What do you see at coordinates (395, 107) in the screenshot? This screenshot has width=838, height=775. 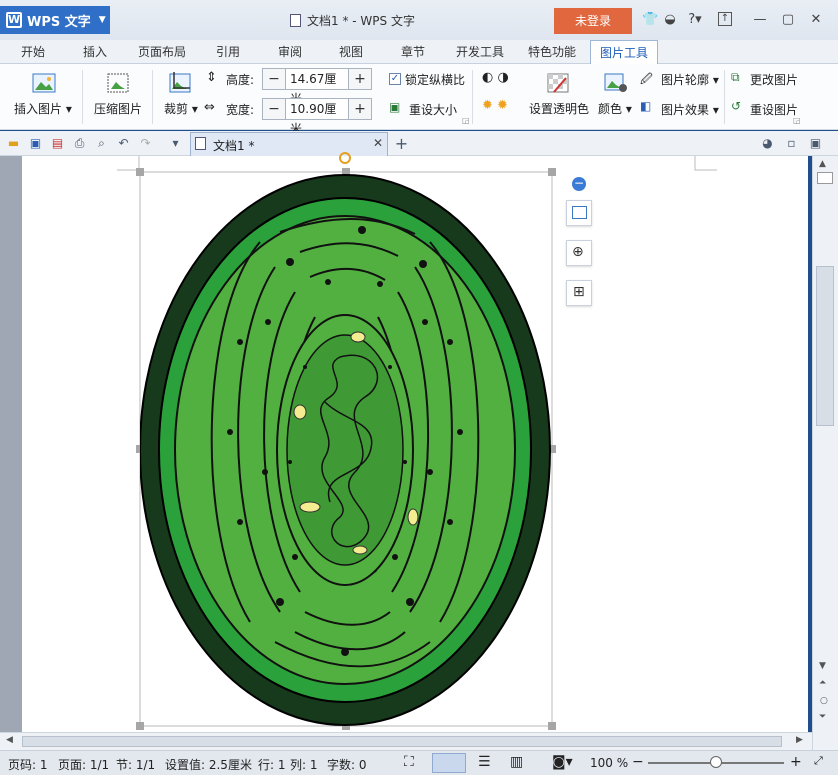 I see `reset-size-icon: ▣` at bounding box center [395, 107].